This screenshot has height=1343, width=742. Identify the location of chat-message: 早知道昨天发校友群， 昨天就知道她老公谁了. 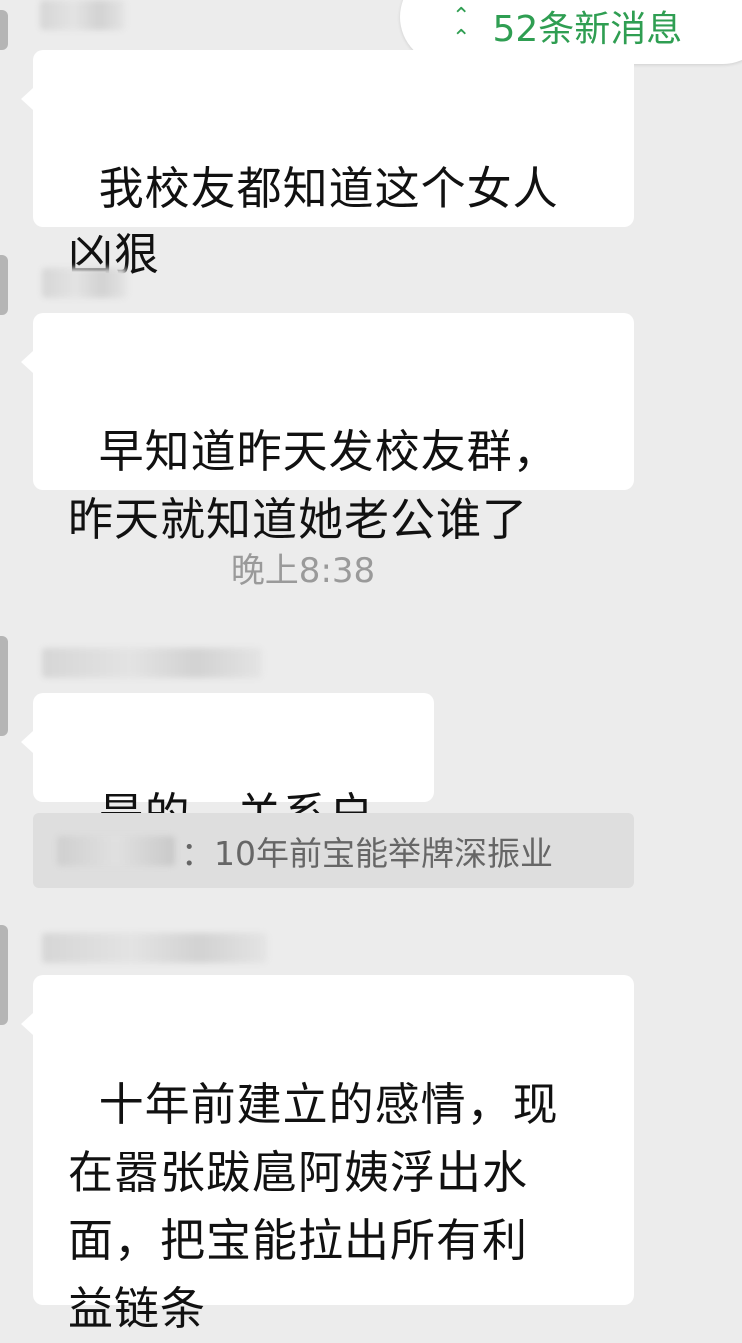
(327, 429).